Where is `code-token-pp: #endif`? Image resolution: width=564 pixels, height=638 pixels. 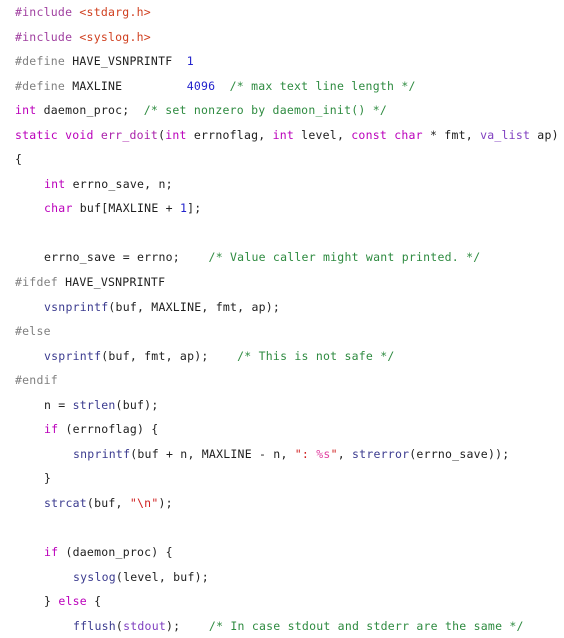
code-token-pp: #endif is located at coordinates (36, 380).